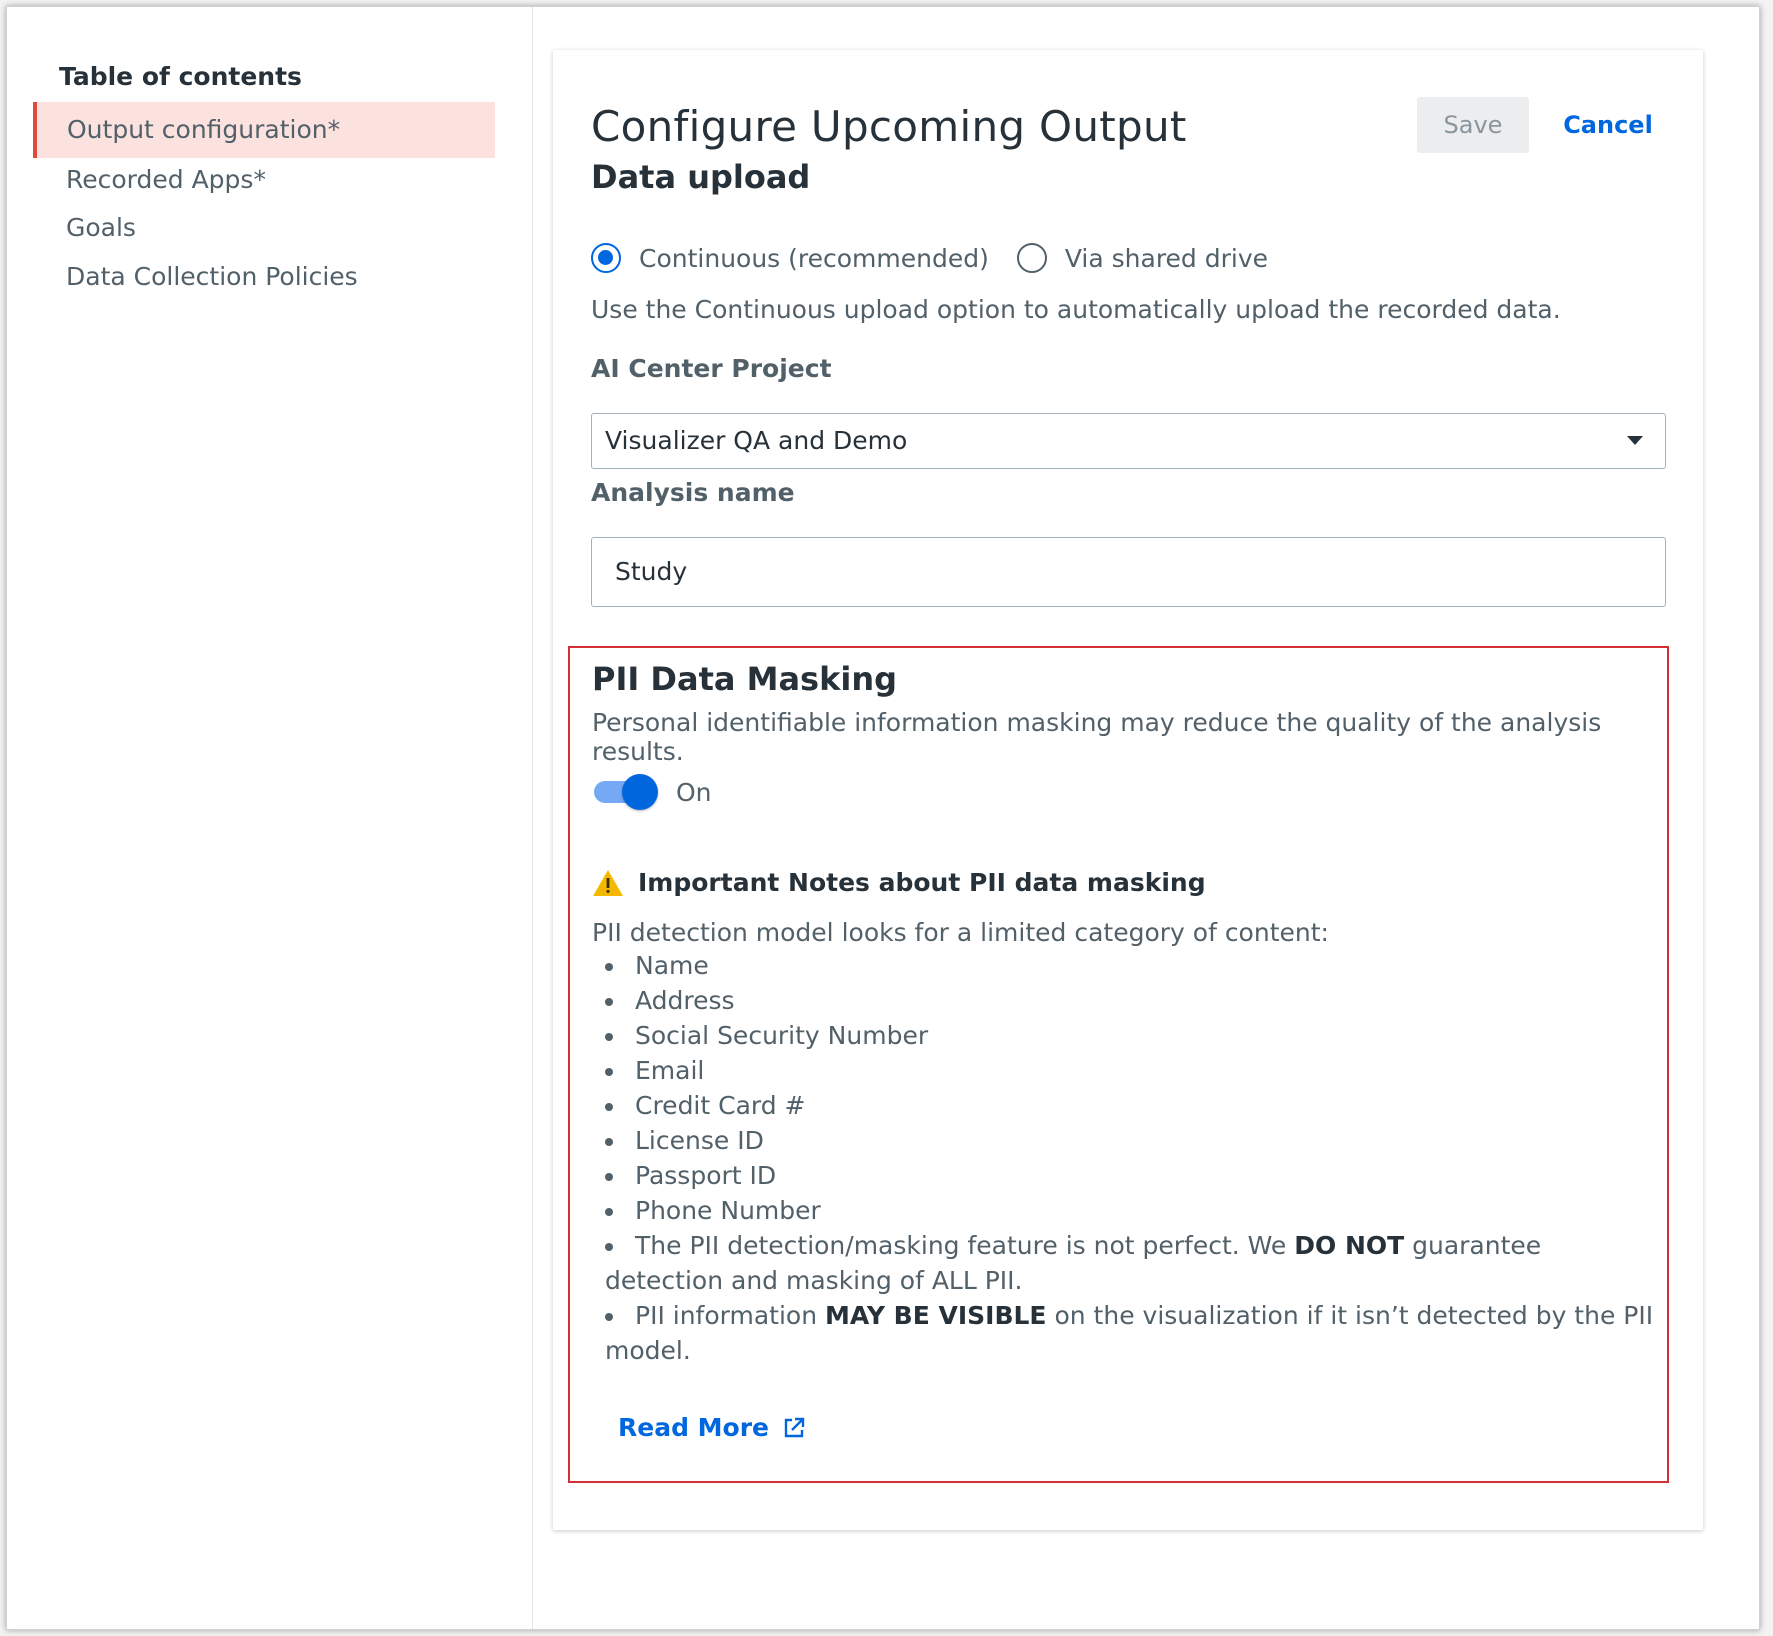 Image resolution: width=1773 pixels, height=1636 pixels. What do you see at coordinates (794, 1427) in the screenshot?
I see `external-link-icon` at bounding box center [794, 1427].